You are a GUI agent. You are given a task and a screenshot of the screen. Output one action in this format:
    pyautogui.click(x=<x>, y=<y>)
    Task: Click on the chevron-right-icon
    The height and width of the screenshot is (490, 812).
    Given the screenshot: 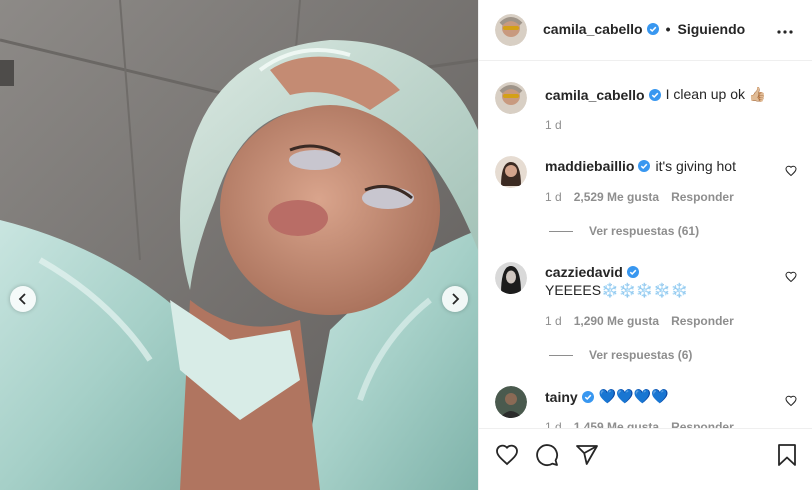 What is the action you would take?
    pyautogui.click(x=456, y=299)
    